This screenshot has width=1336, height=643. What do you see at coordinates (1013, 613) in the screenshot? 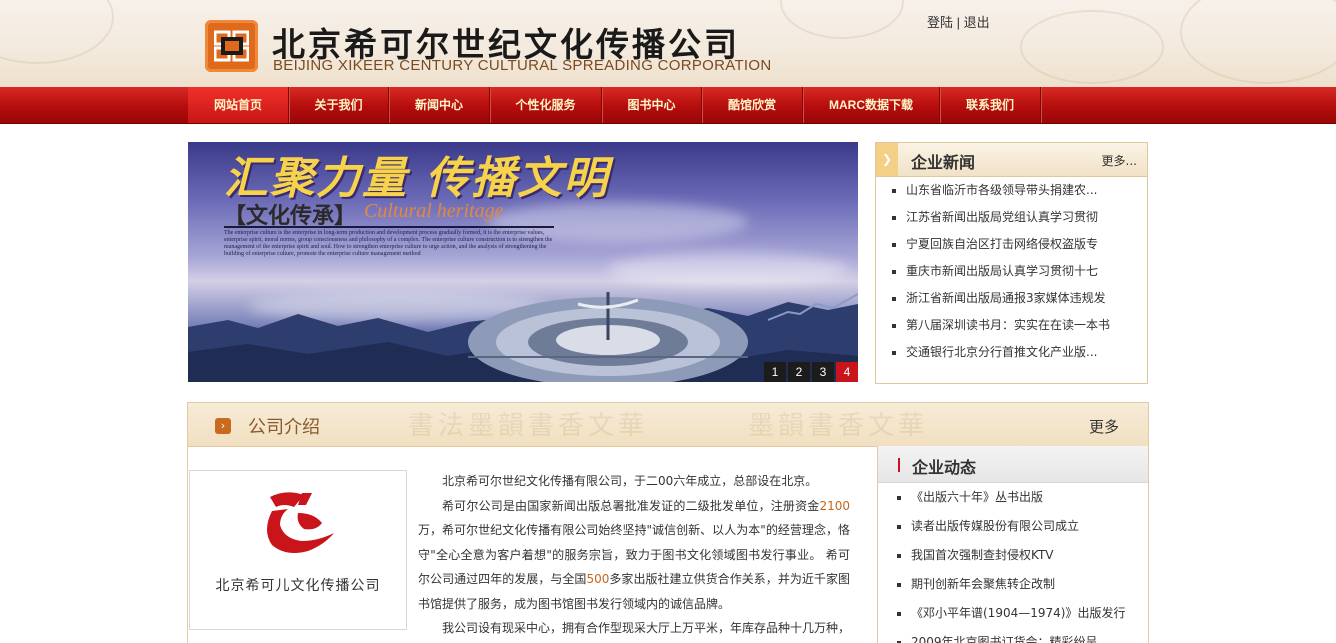
I see `dynamics-item: 《邓小平年谱(1904—1974)》出版发行` at bounding box center [1013, 613].